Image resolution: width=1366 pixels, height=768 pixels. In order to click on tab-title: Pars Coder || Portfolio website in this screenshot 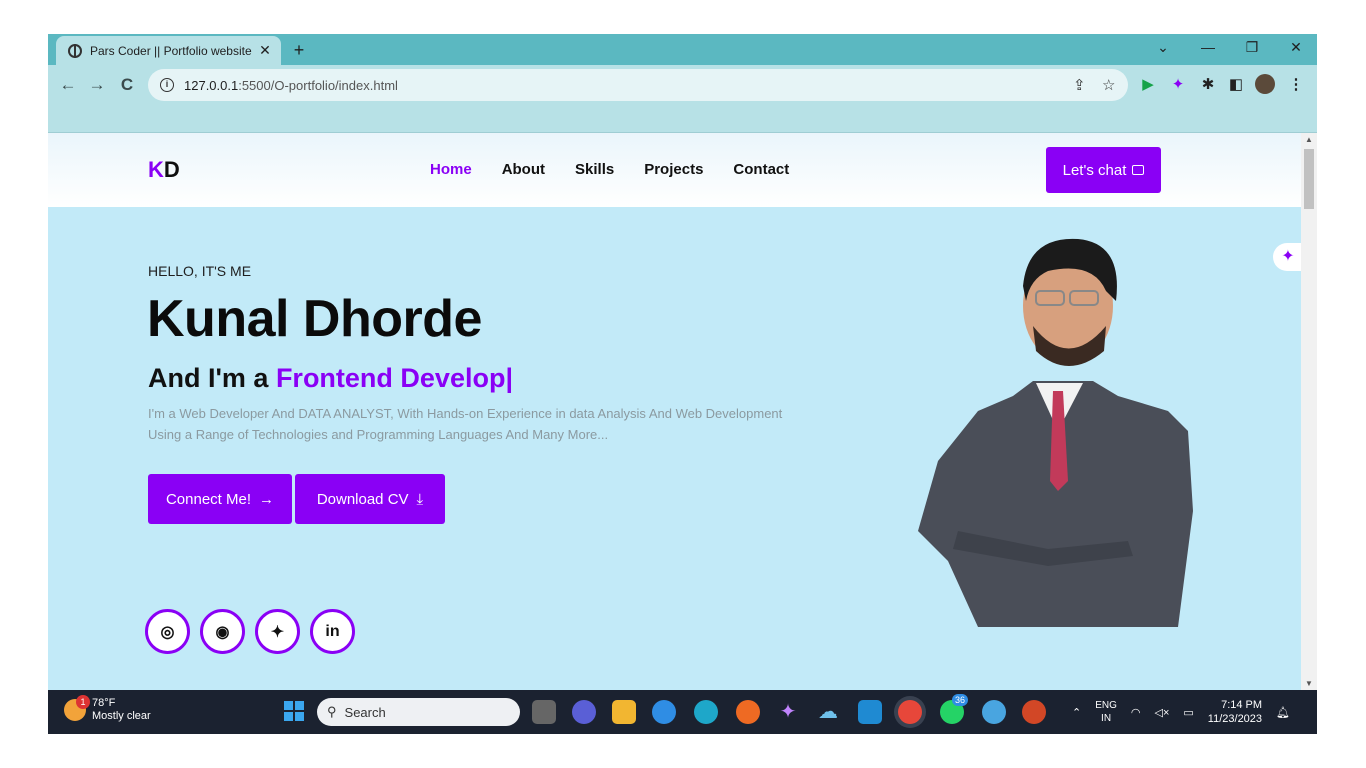, I will do `click(171, 50)`.